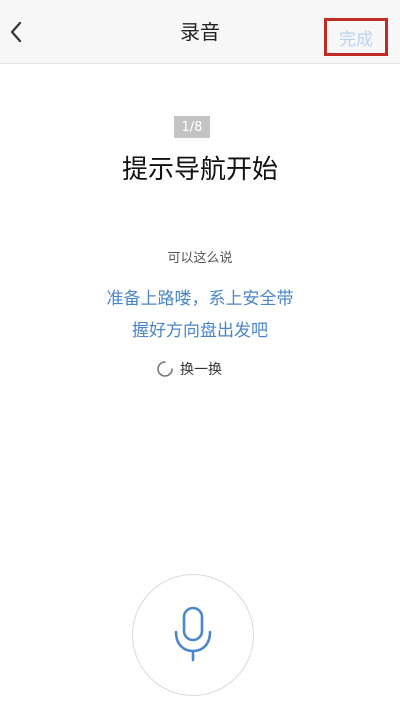 This screenshot has width=400, height=728. What do you see at coordinates (201, 370) in the screenshot?
I see `refresh-label: 换一换` at bounding box center [201, 370].